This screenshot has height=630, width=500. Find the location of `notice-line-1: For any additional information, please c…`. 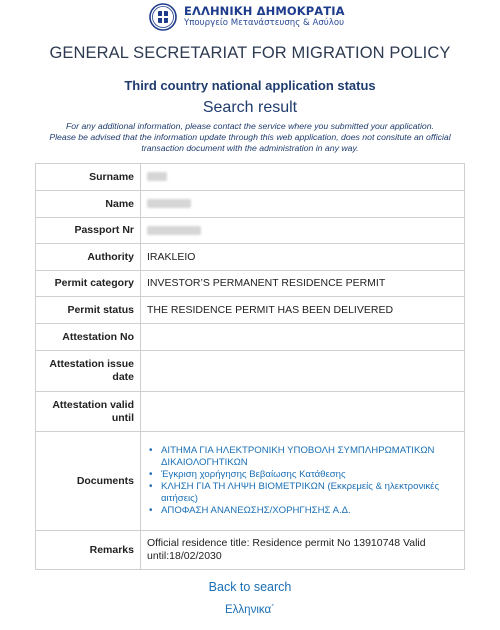

notice-line-1: For any additional information, please c… is located at coordinates (250, 126).